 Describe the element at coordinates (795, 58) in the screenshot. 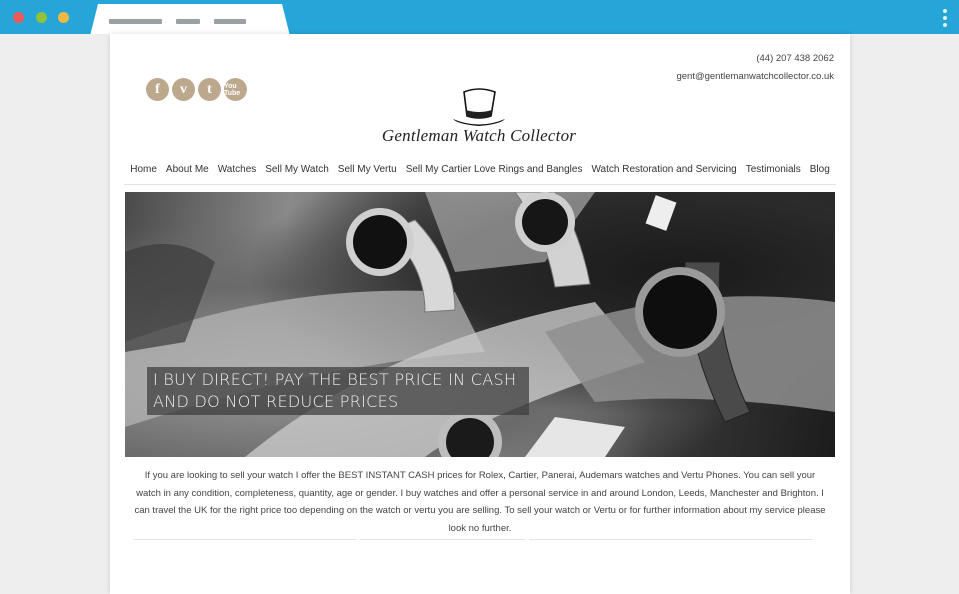

I see `header-phone: (44) 207 438 2062` at that location.